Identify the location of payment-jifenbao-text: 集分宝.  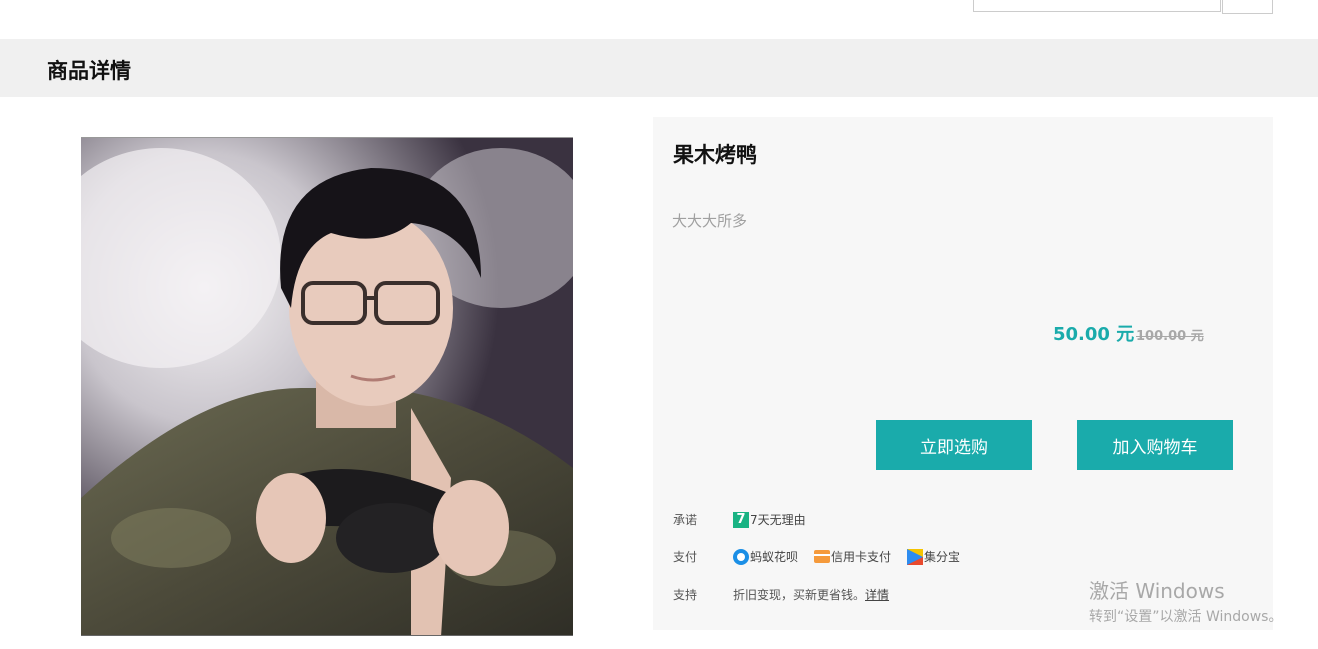
(942, 557).